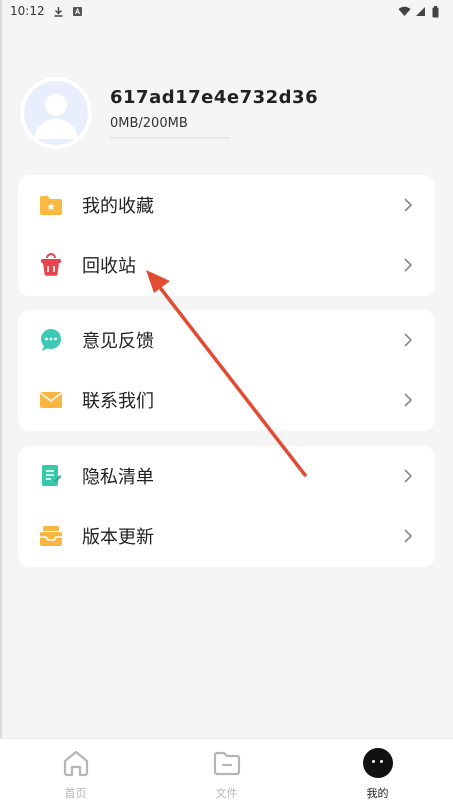 The width and height of the screenshot is (453, 805). I want to click on document-edit-icon, so click(51, 476).